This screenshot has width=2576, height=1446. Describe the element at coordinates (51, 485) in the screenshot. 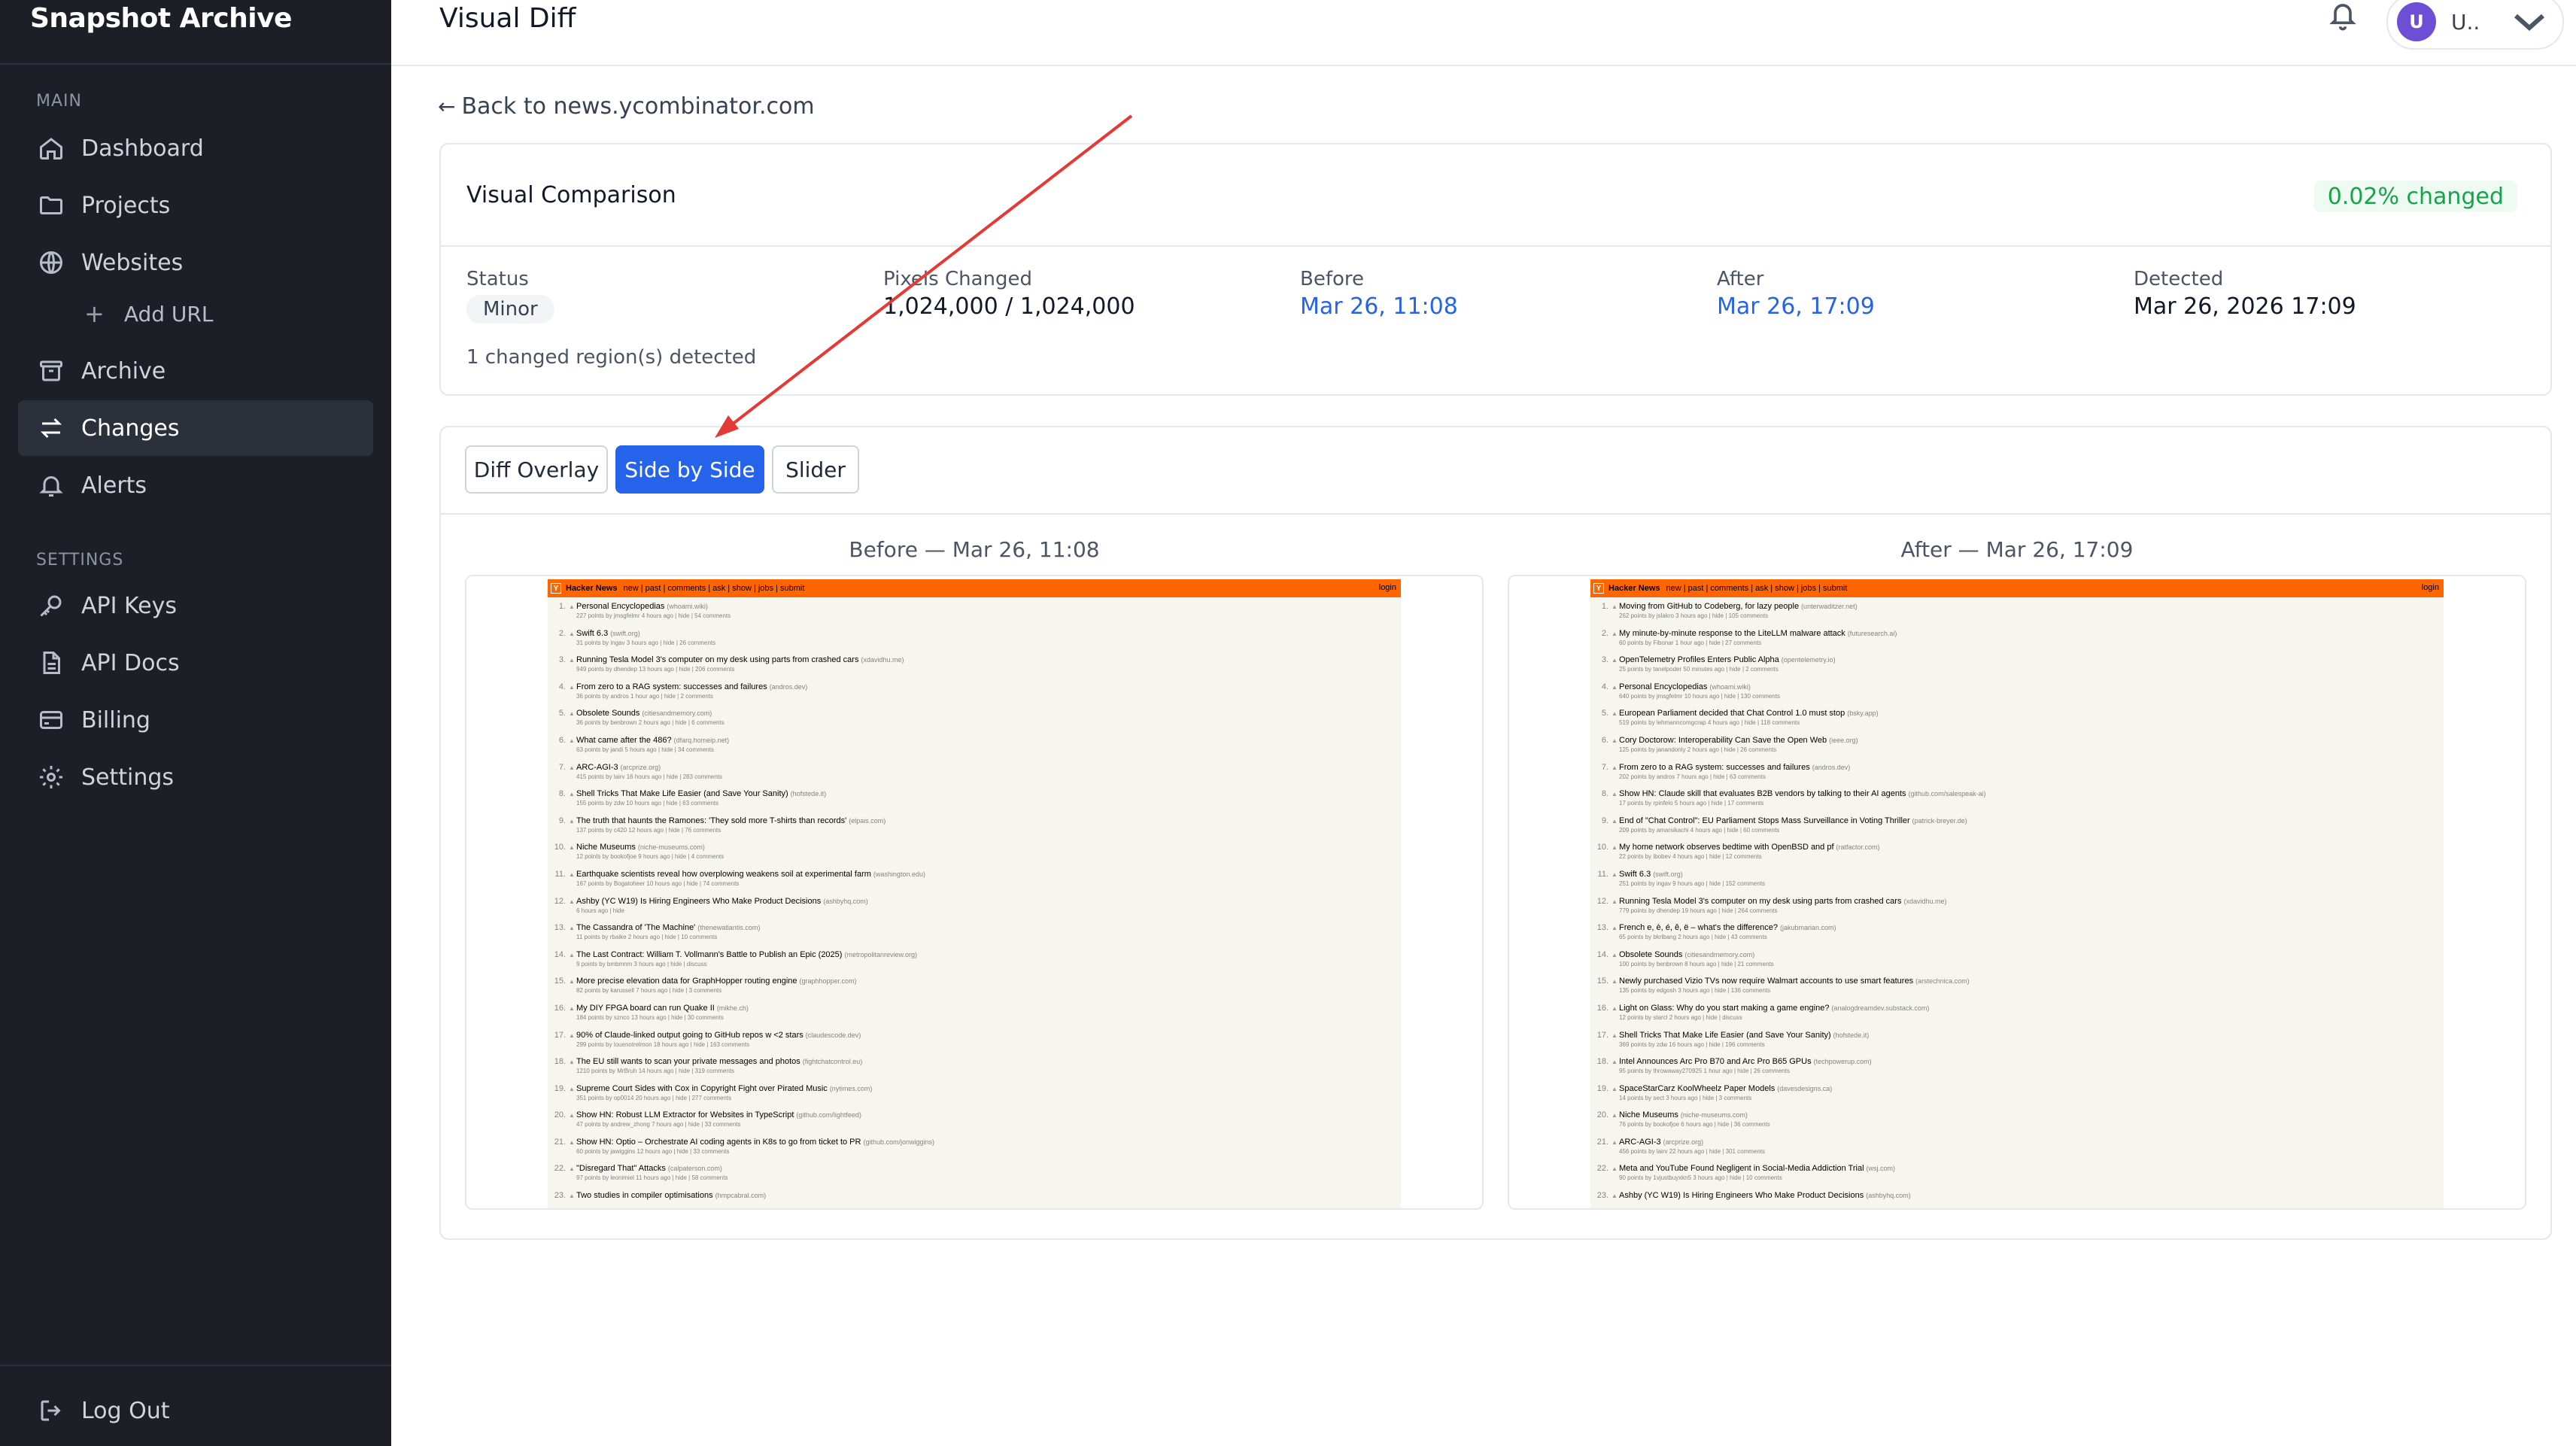

I see `bell-icon` at that location.